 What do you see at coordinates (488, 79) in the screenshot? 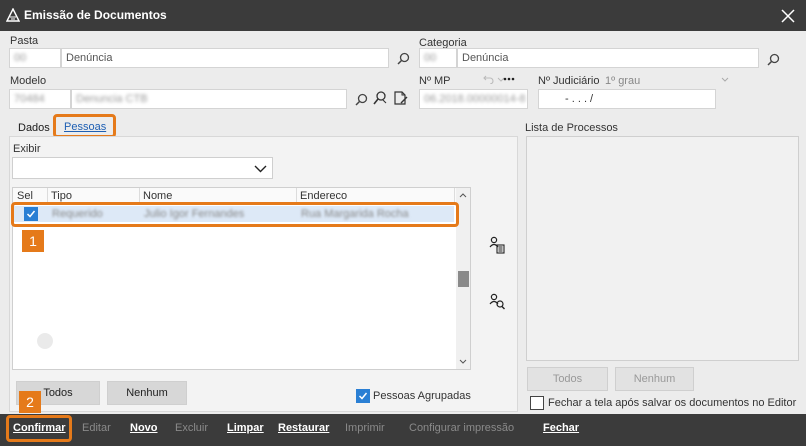
I see `undo-icon` at bounding box center [488, 79].